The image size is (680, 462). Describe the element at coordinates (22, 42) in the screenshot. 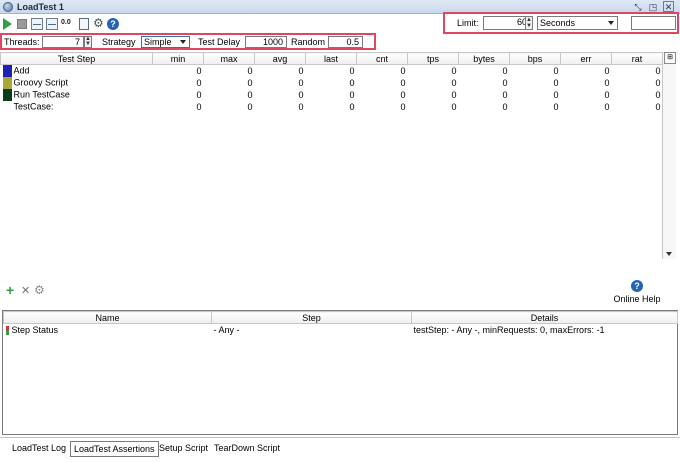

I see `threads-label: Threads:` at that location.